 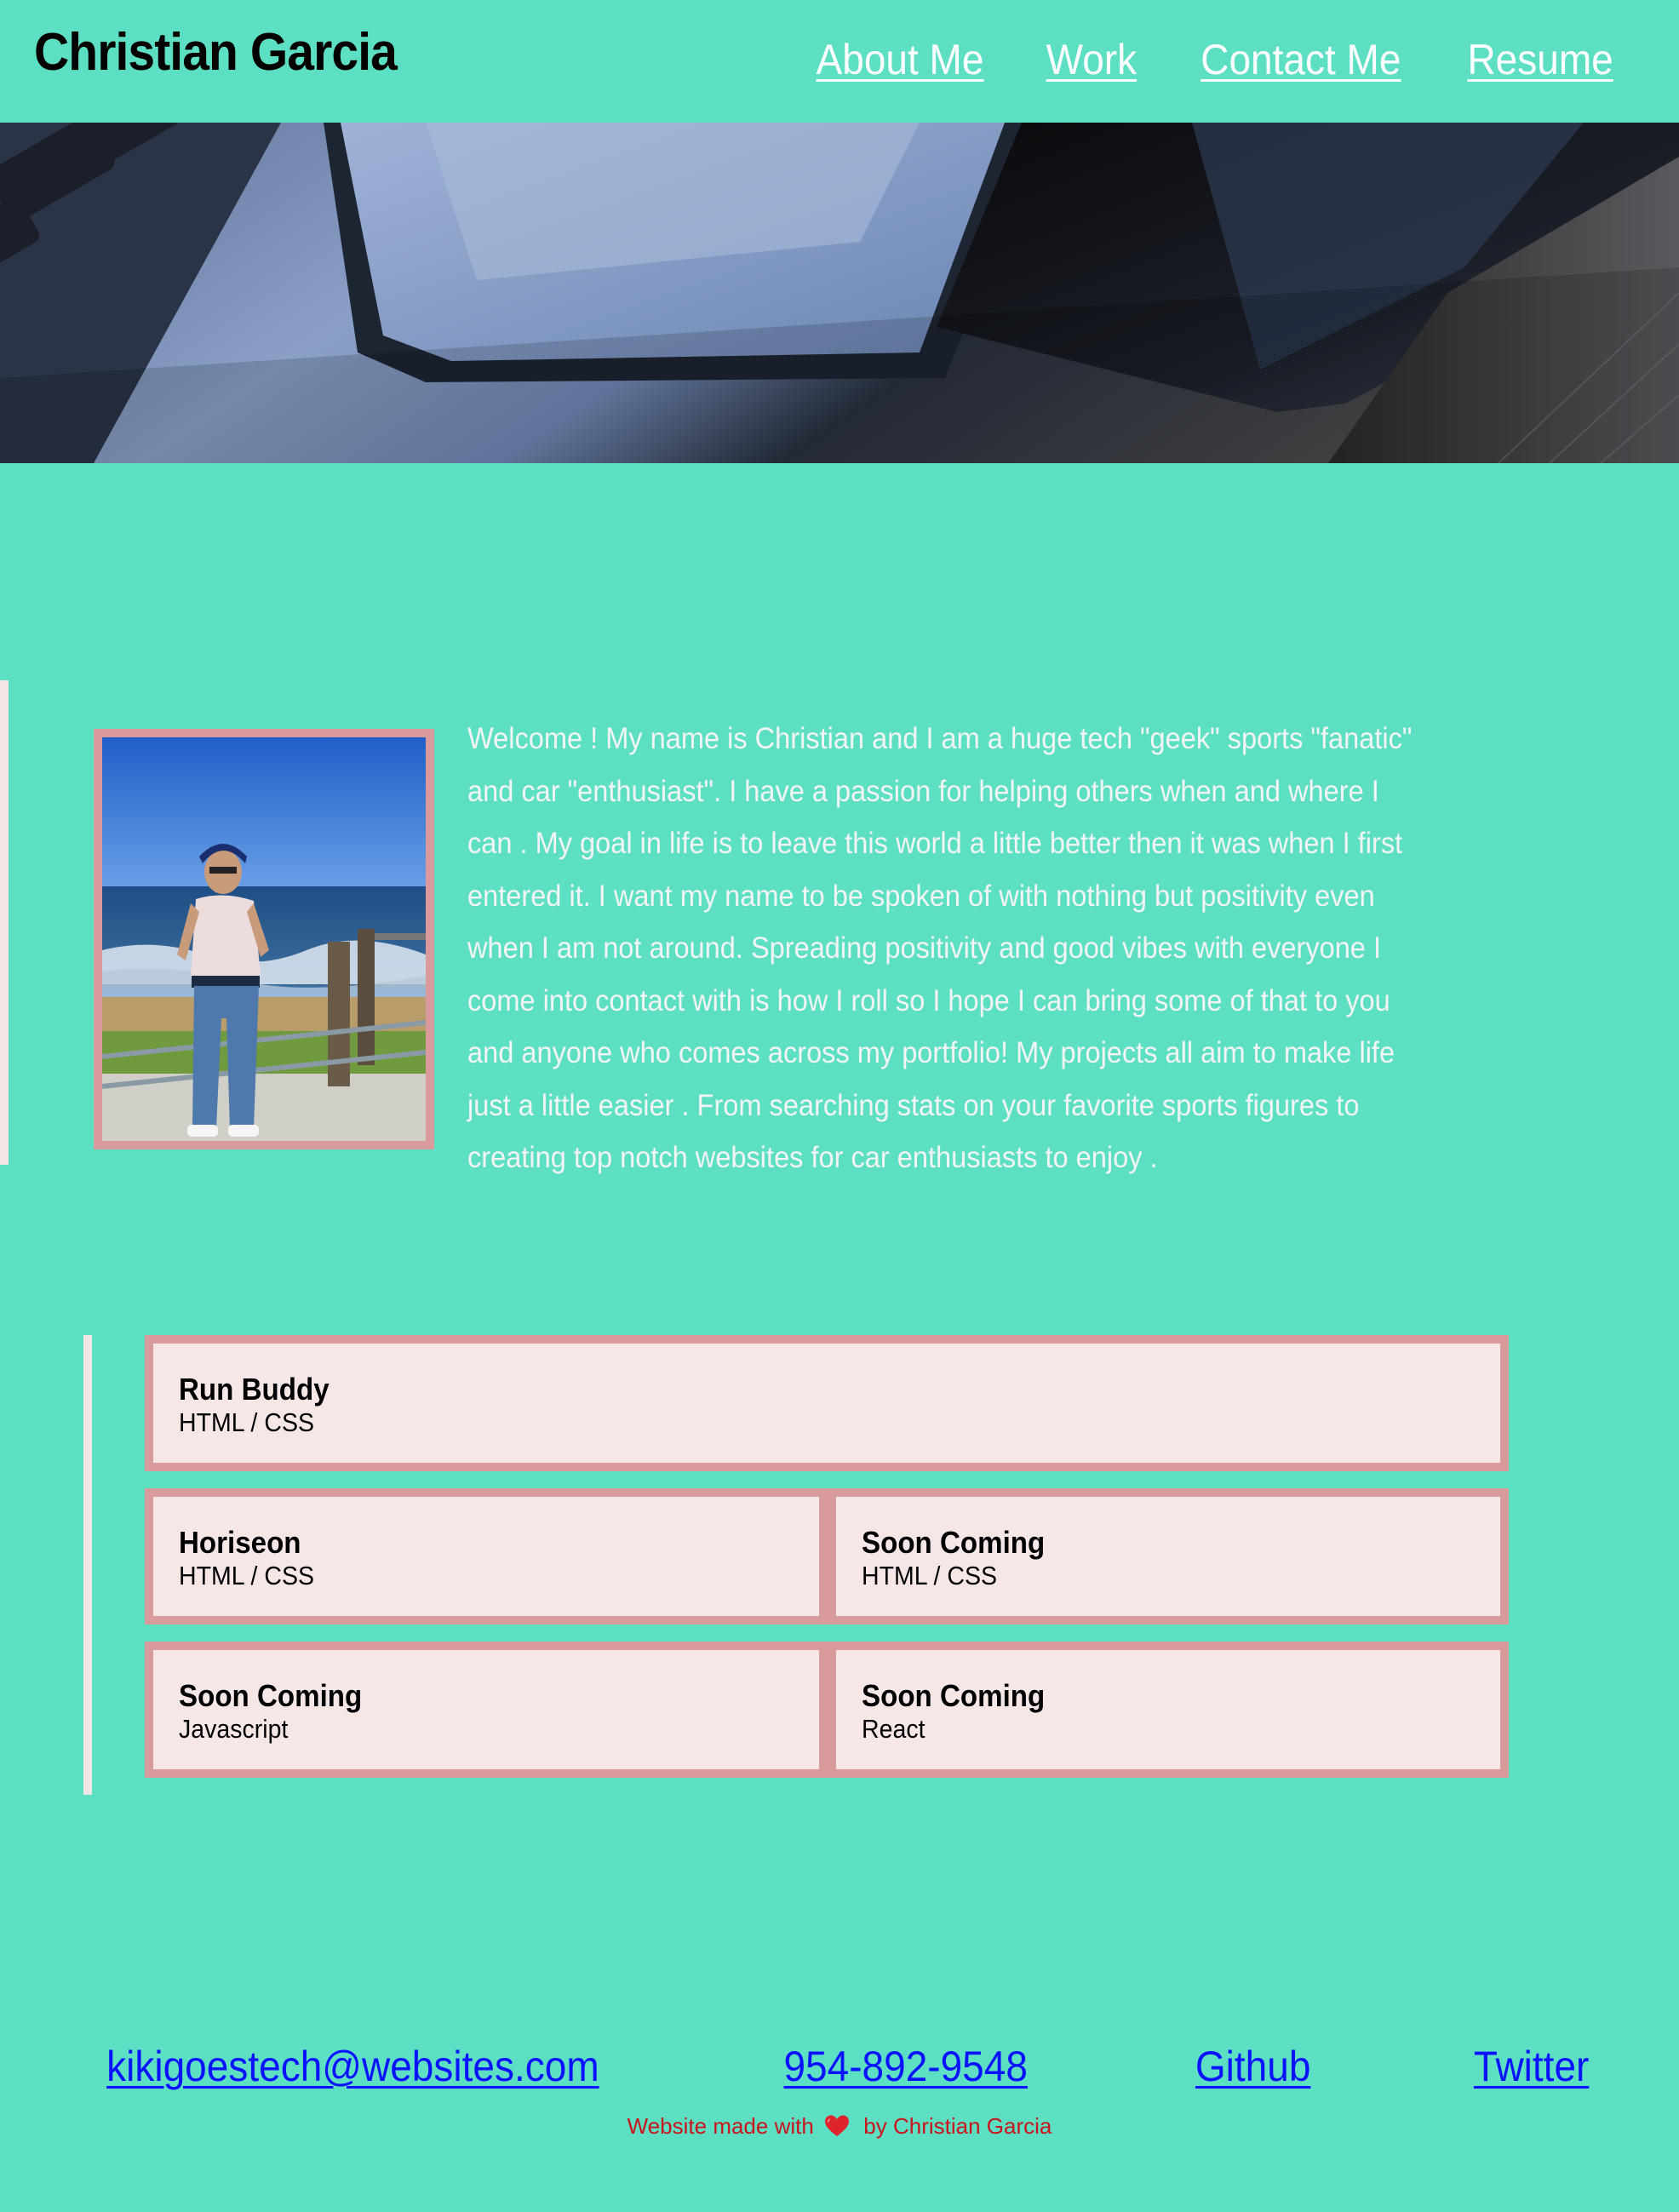 What do you see at coordinates (1531, 2067) in the screenshot?
I see `twitter-link: Twitter` at bounding box center [1531, 2067].